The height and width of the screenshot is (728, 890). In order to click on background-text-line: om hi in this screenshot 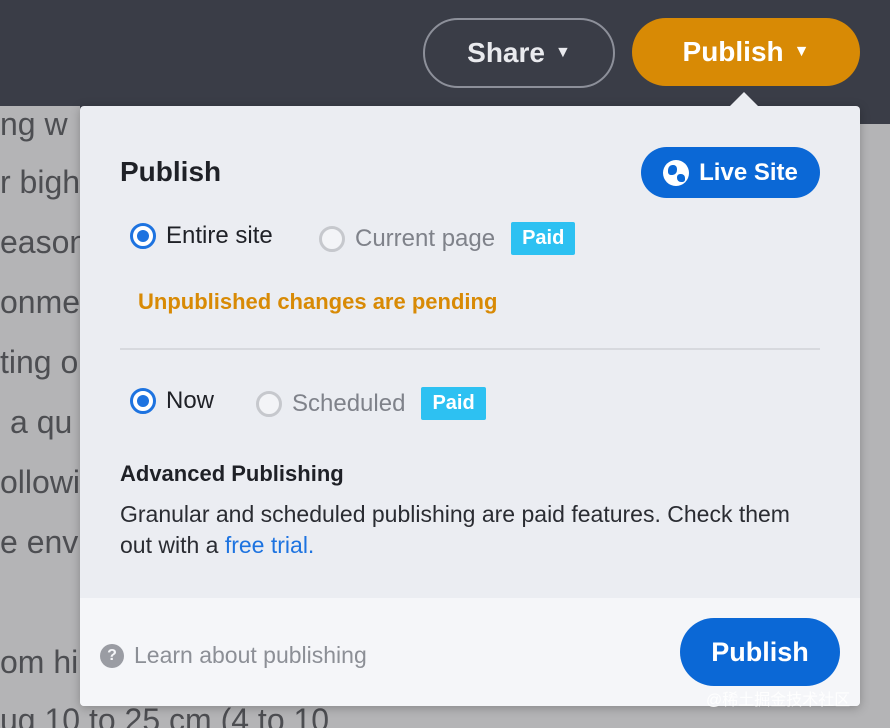, I will do `click(39, 662)`.